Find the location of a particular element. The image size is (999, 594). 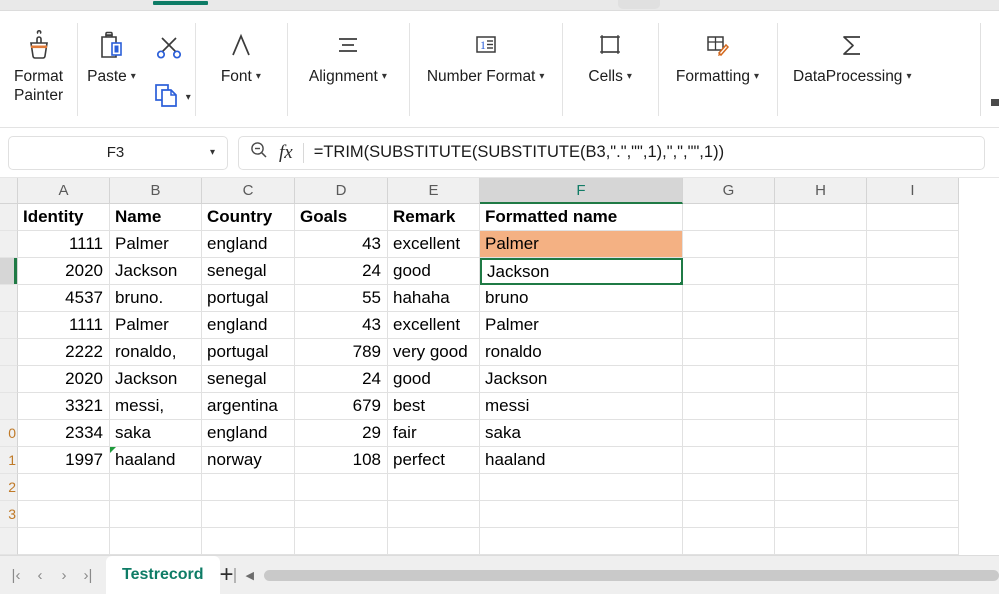

ribbon-overflow-icon is located at coordinates (995, 102).